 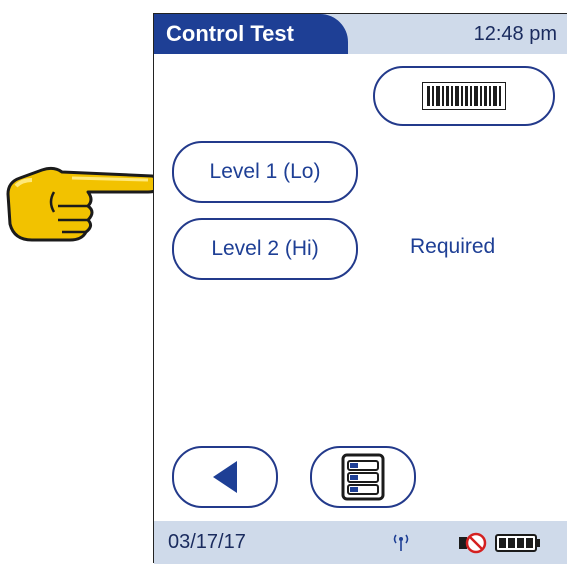 I want to click on status-bar: 03/17/17, so click(x=360, y=542).